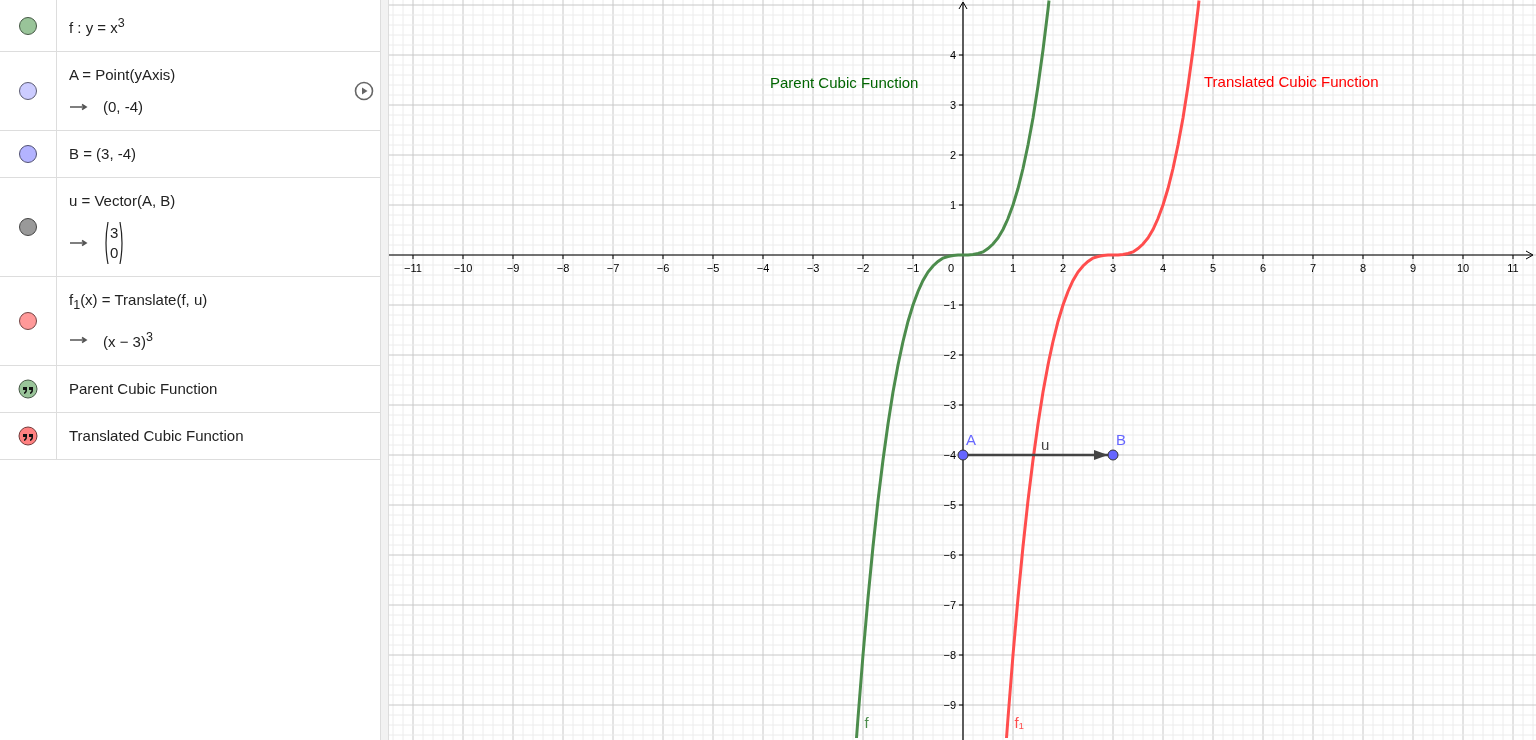 The height and width of the screenshot is (740, 1536). Describe the element at coordinates (143, 389) in the screenshot. I see `definition-text: Parent Cubic Function` at that location.